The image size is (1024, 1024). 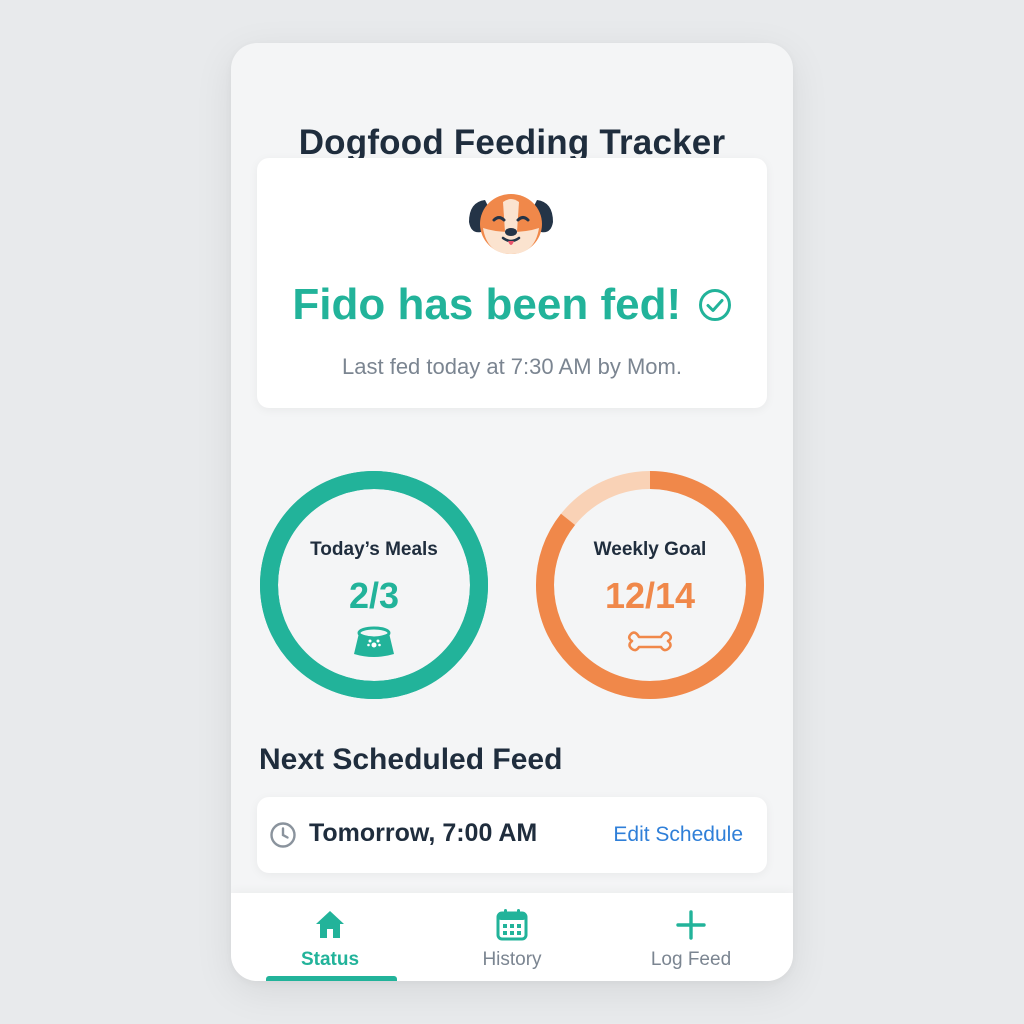 I want to click on dog-face-icon, so click(x=511, y=224).